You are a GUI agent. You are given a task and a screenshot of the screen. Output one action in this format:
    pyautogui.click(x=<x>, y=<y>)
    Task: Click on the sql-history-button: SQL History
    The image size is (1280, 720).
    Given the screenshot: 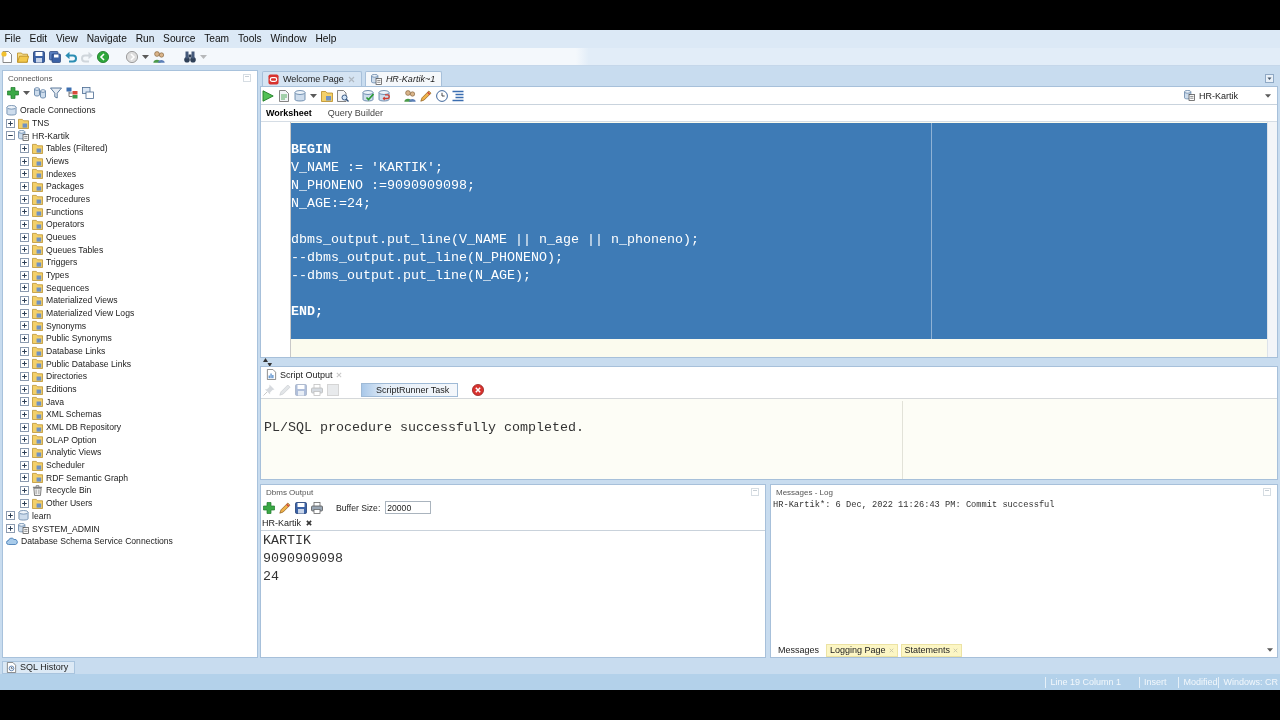 What is the action you would take?
    pyautogui.click(x=39, y=667)
    